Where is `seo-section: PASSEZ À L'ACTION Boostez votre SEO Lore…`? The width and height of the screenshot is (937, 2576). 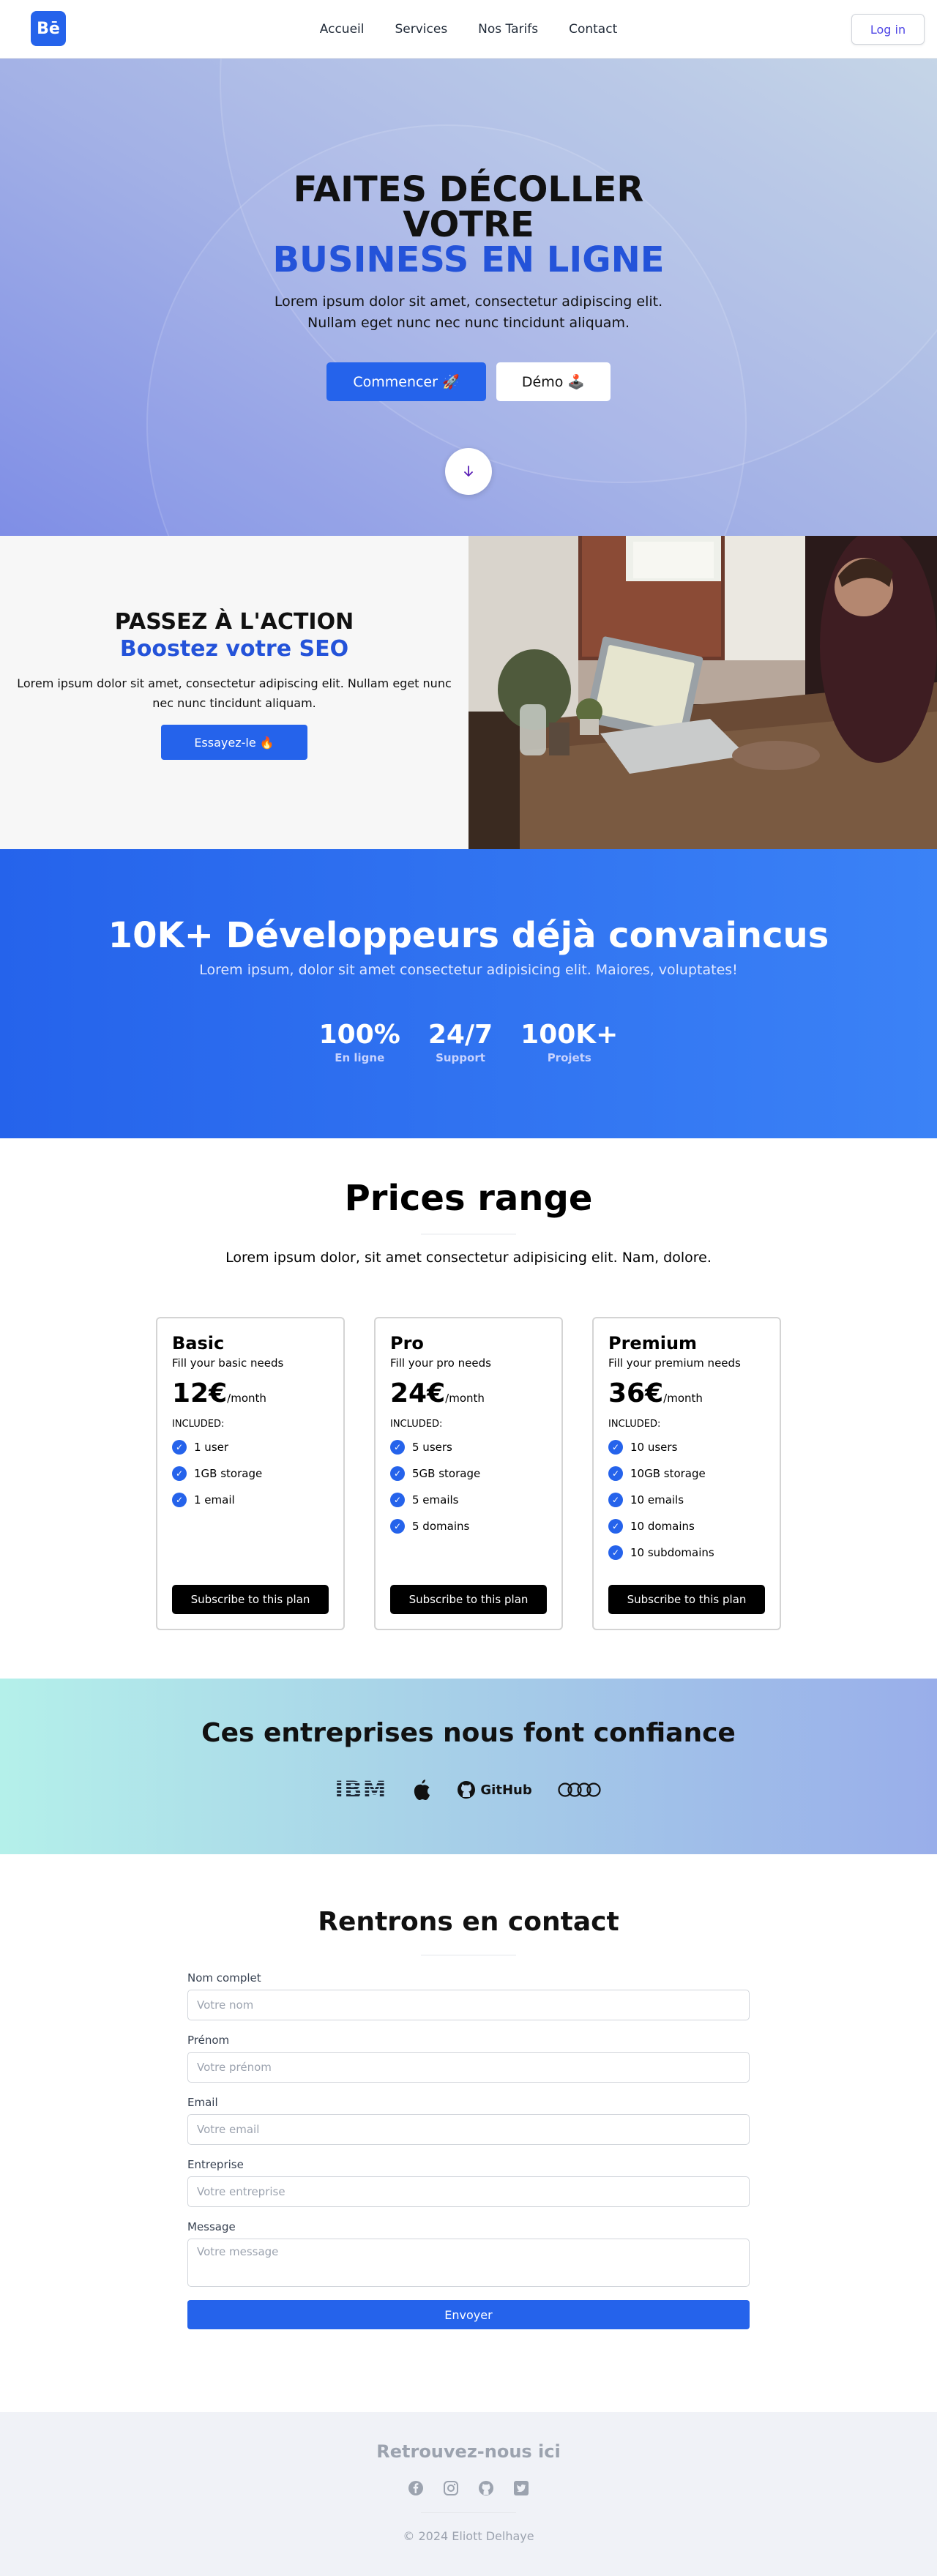 seo-section: PASSEZ À L'ACTION Boostez votre SEO Lore… is located at coordinates (468, 692).